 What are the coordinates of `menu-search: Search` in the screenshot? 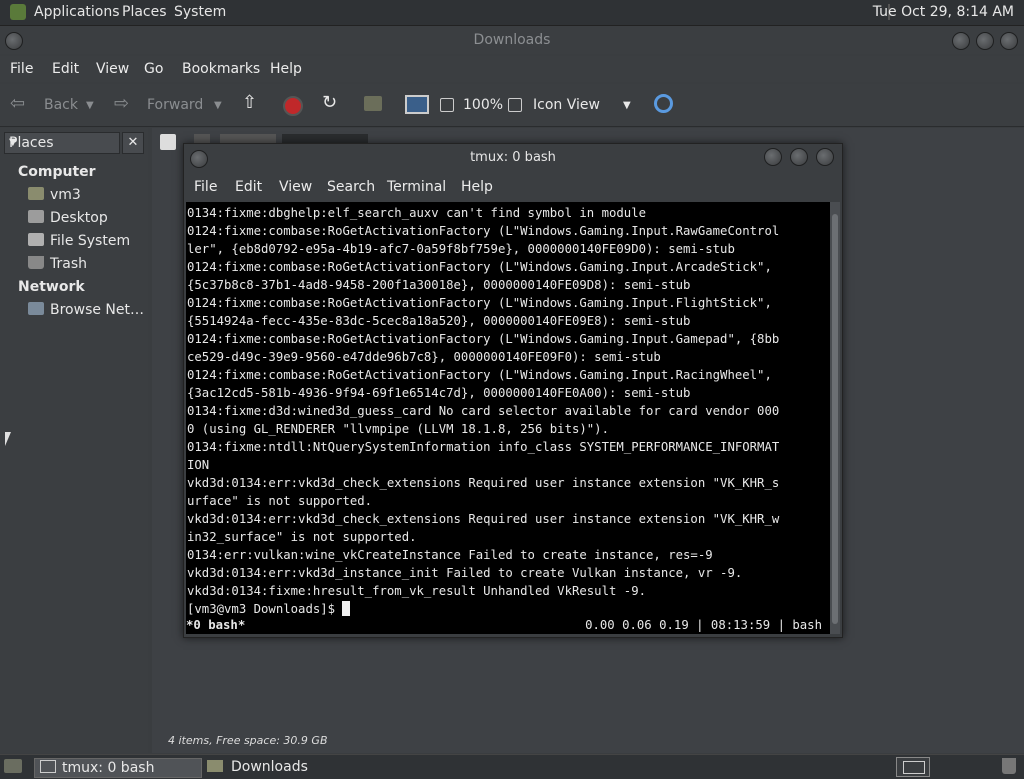 It's located at (351, 187).